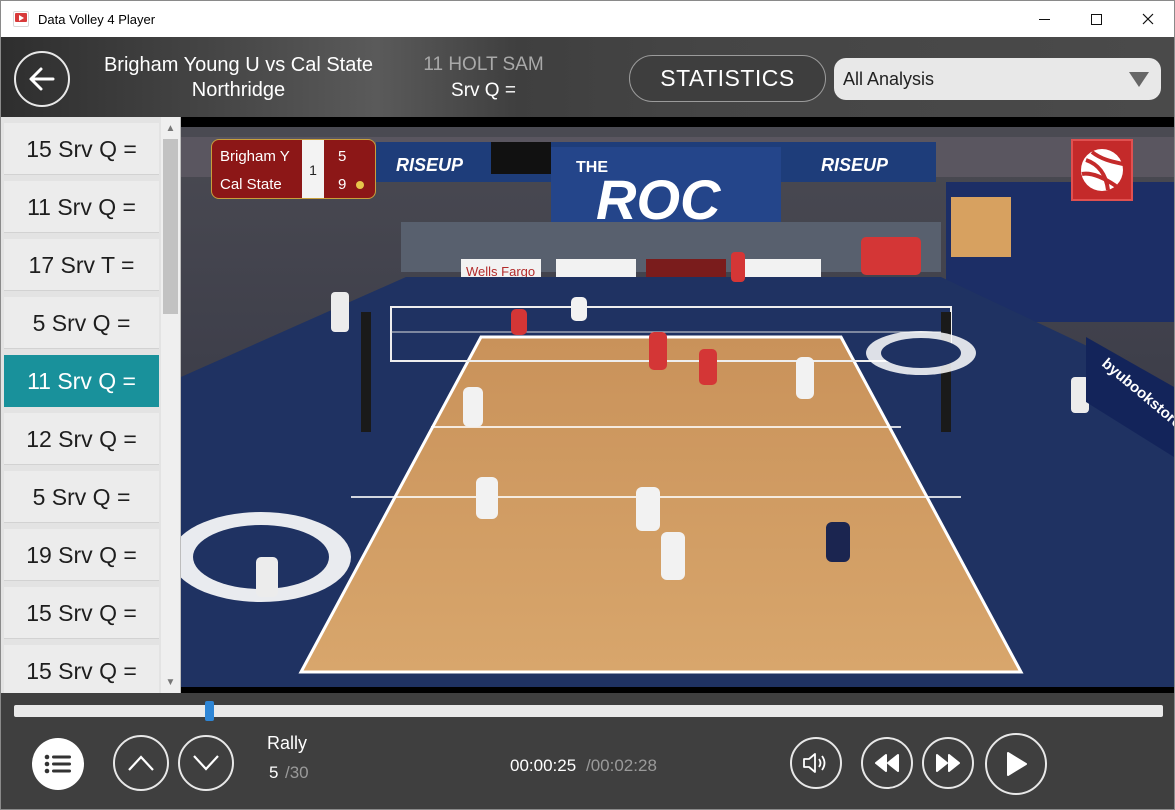 This screenshot has height=810, width=1175. I want to click on close-icon, so click(1148, 19).